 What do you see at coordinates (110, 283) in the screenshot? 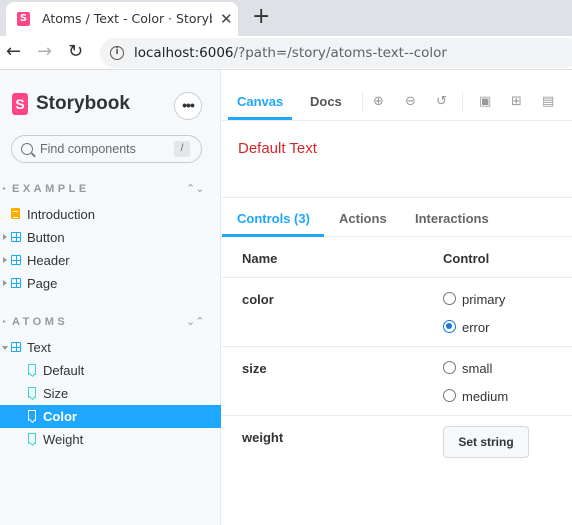
I see `sidebar-item-page: Page` at bounding box center [110, 283].